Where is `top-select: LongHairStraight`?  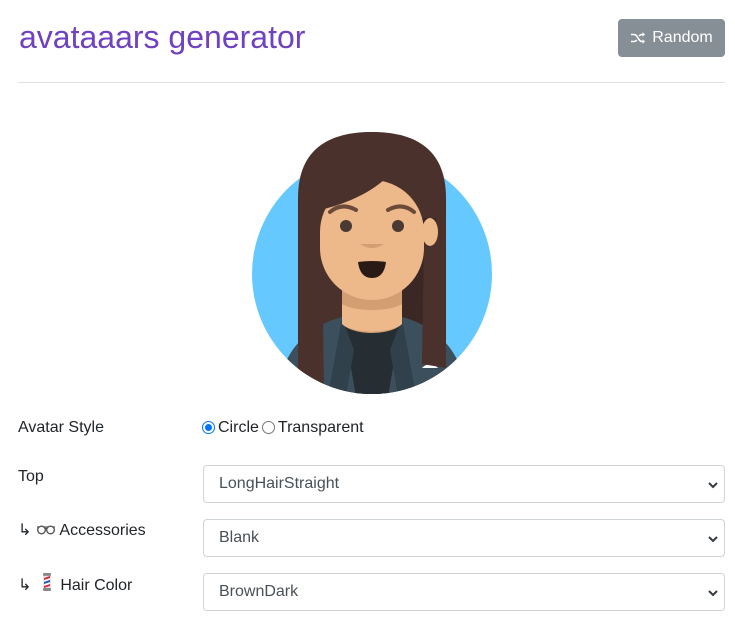 top-select: LongHairStraight is located at coordinates (464, 484).